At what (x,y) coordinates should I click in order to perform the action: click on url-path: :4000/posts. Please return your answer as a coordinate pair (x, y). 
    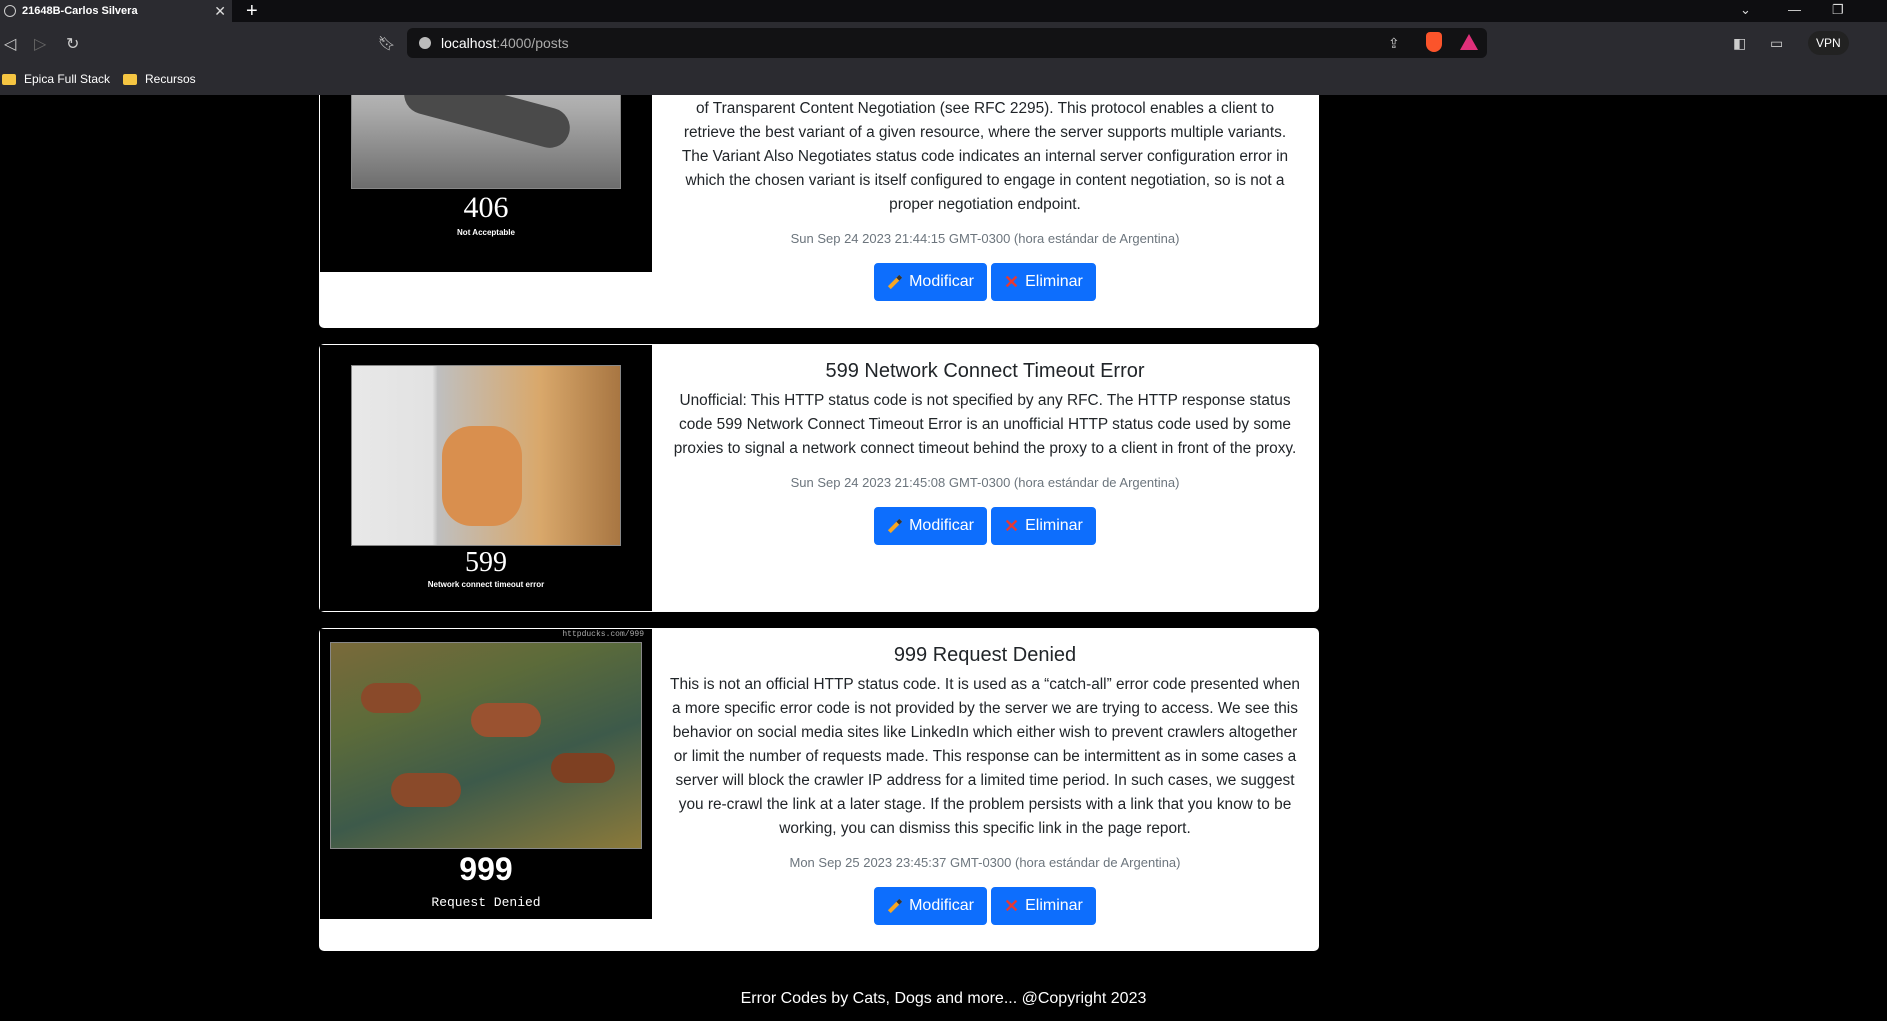
    Looking at the image, I should click on (532, 43).